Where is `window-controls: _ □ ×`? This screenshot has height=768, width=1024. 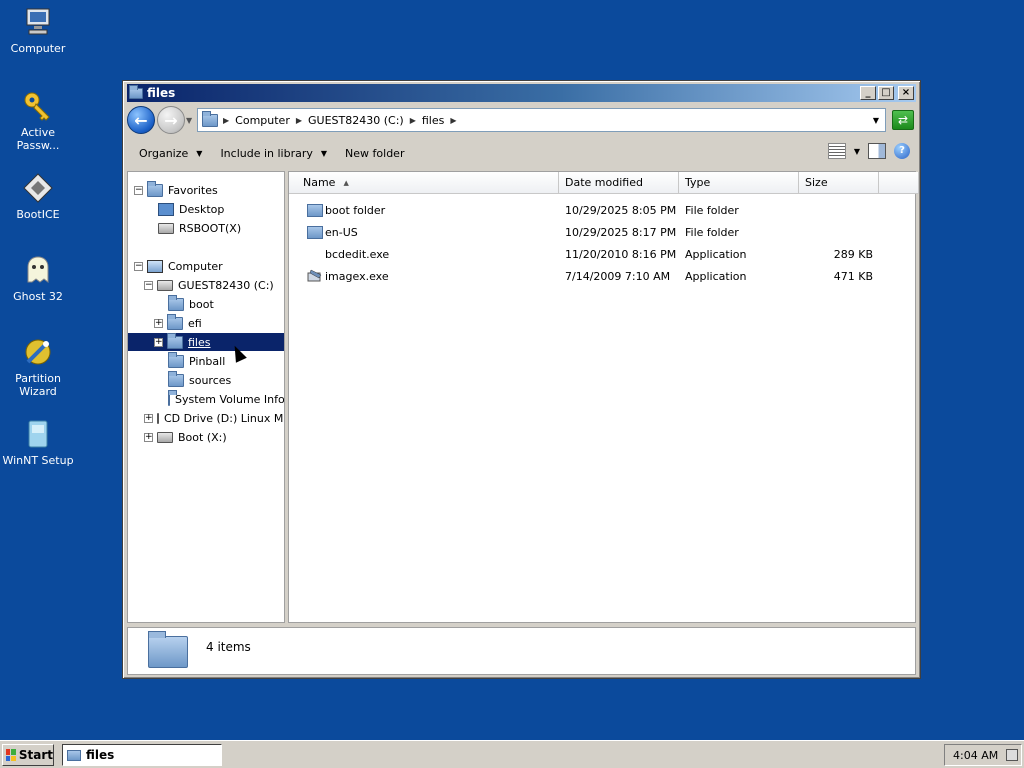 window-controls: _ □ × is located at coordinates (887, 93).